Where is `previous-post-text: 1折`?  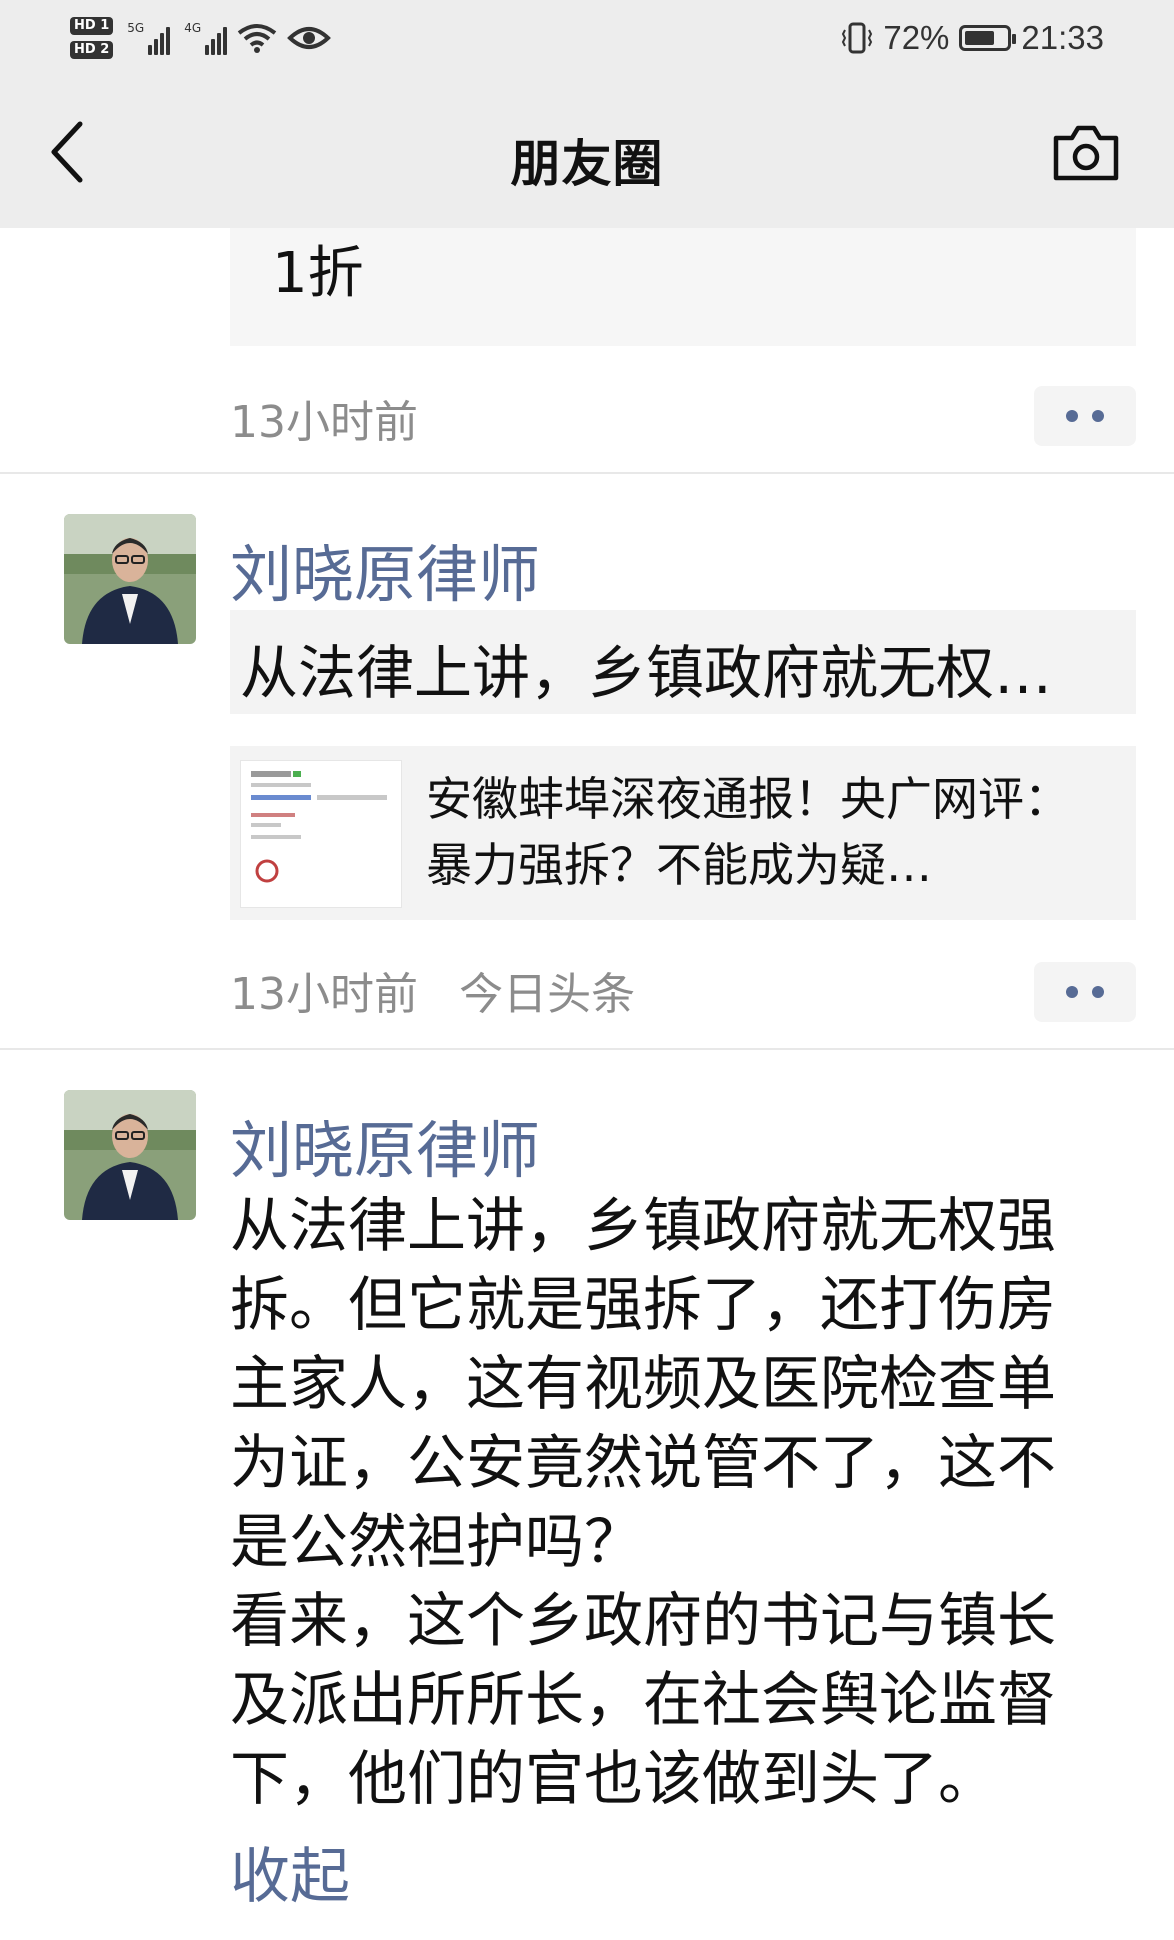 previous-post-text: 1折 is located at coordinates (318, 273).